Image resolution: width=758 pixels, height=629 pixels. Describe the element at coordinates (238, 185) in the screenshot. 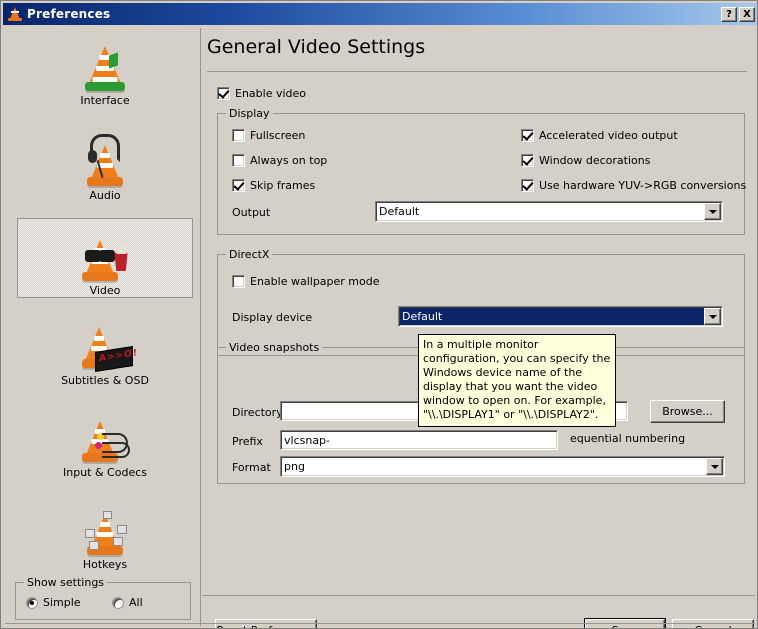

I see `skip-frames-indicator` at that location.